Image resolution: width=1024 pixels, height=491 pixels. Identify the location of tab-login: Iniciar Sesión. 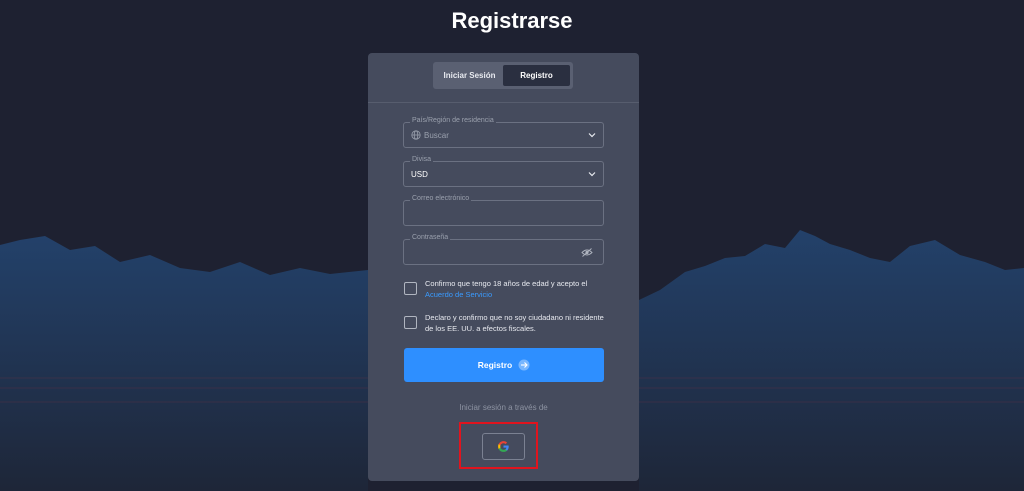
(469, 75).